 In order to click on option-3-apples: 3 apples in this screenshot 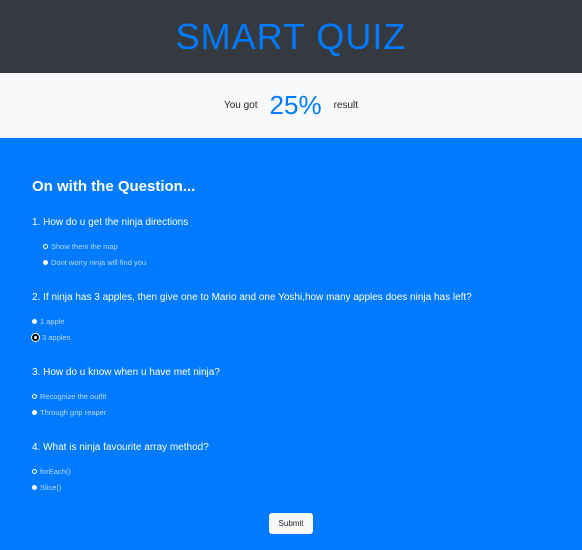, I will do `click(291, 337)`.